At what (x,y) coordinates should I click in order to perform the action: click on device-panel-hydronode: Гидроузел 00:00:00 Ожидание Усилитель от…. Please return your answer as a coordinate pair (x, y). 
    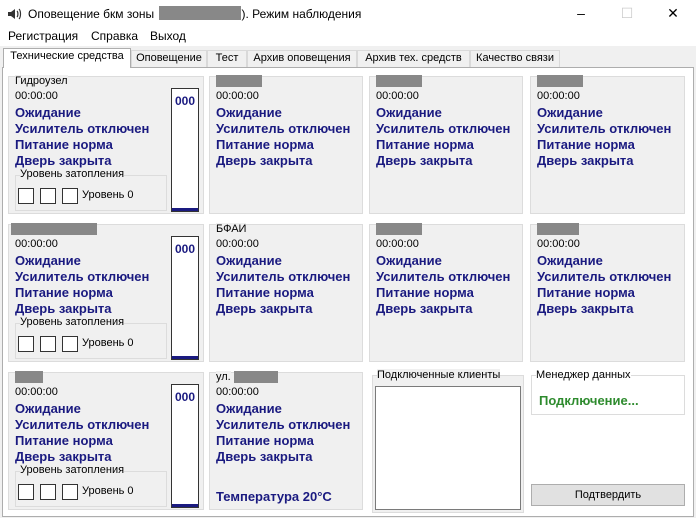
    Looking at the image, I should click on (106, 144).